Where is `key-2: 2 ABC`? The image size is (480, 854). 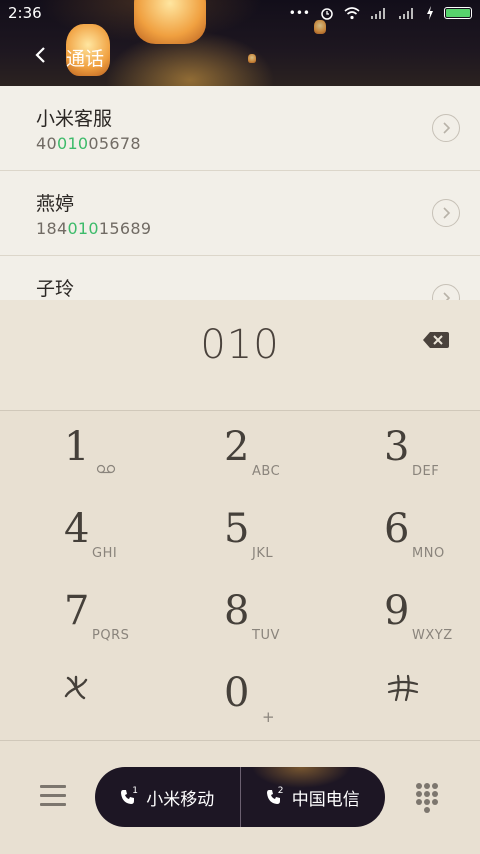
key-2: 2 ABC is located at coordinates (240, 451).